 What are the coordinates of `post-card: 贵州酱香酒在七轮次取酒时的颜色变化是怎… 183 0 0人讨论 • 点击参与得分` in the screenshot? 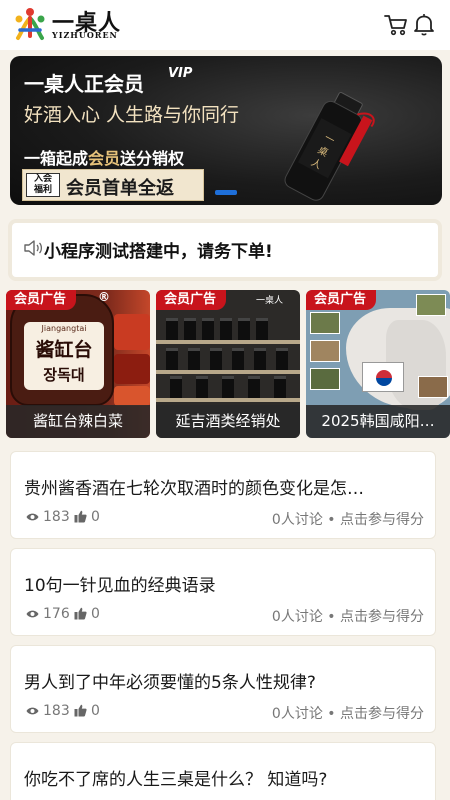 It's located at (223, 495).